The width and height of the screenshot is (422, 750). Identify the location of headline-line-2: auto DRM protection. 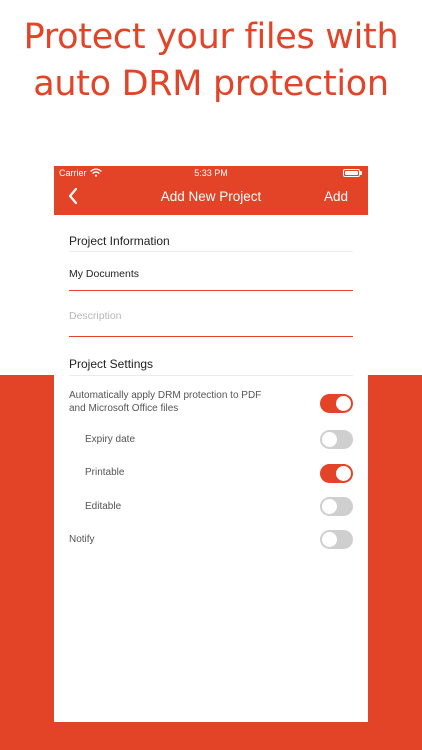
(211, 84).